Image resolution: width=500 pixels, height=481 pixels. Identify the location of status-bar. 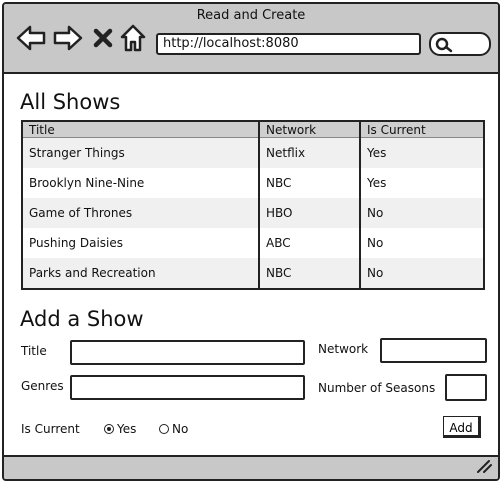
(251, 467).